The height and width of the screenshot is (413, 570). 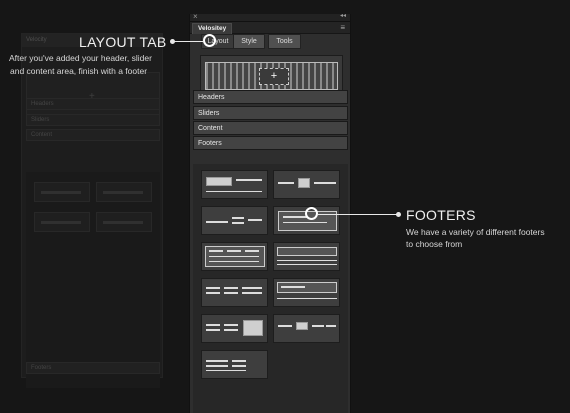 What do you see at coordinates (249, 41) in the screenshot?
I see `tab-style: Style` at bounding box center [249, 41].